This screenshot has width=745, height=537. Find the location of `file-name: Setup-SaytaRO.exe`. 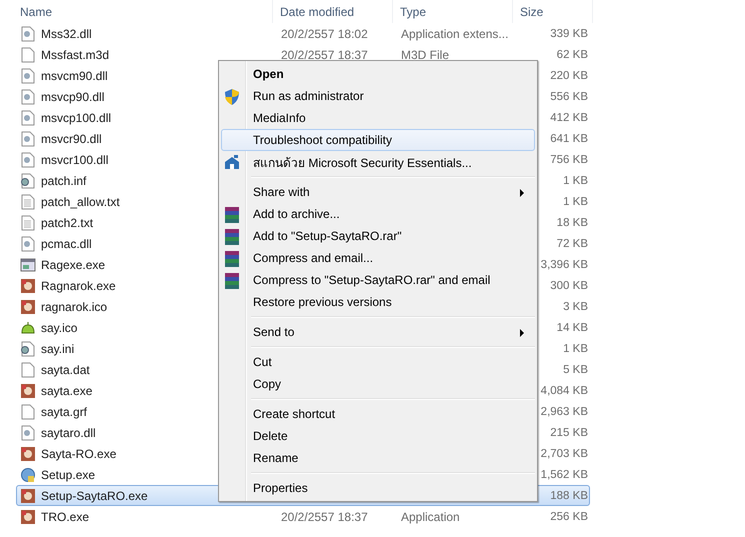

file-name: Setup-SaytaRO.exe is located at coordinates (94, 495).